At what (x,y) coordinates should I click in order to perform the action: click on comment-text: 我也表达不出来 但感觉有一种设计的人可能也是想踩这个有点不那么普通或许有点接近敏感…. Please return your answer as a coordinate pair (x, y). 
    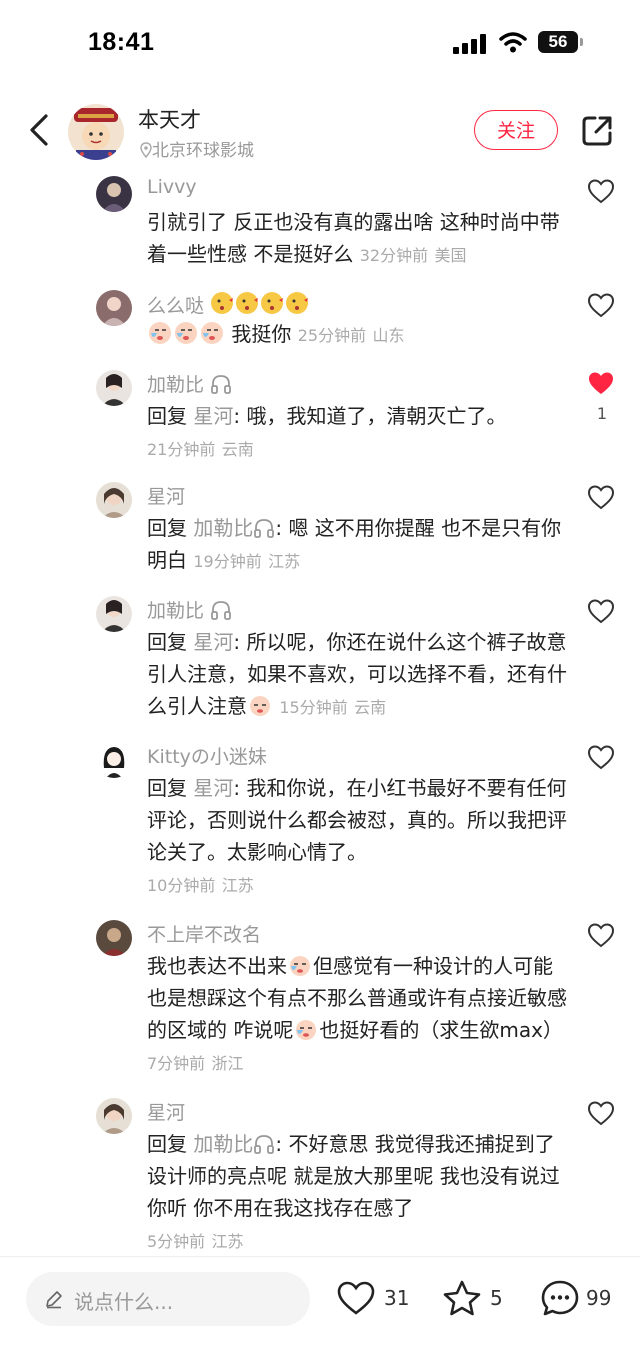
    Looking at the image, I should click on (357, 1015).